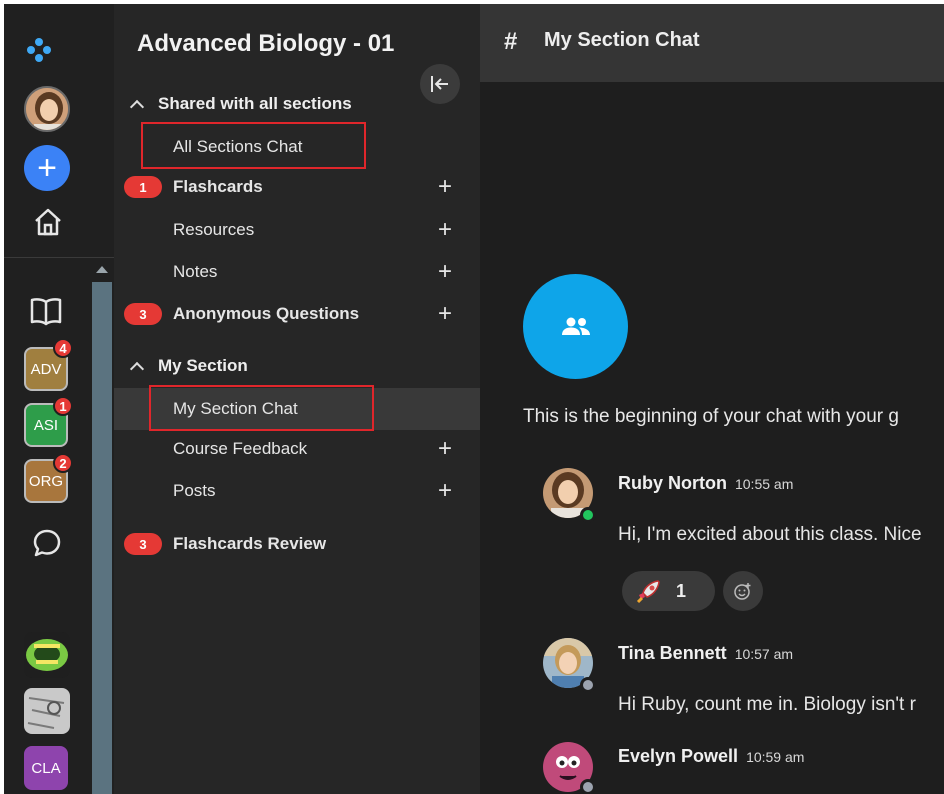 This screenshot has height=794, width=944. I want to click on channel-label: Notes, so click(195, 271).